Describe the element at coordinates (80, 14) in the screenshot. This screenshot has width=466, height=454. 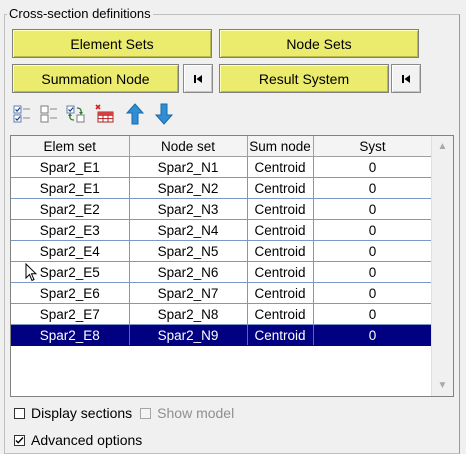
I see `group-title: Cross-section definitions` at that location.